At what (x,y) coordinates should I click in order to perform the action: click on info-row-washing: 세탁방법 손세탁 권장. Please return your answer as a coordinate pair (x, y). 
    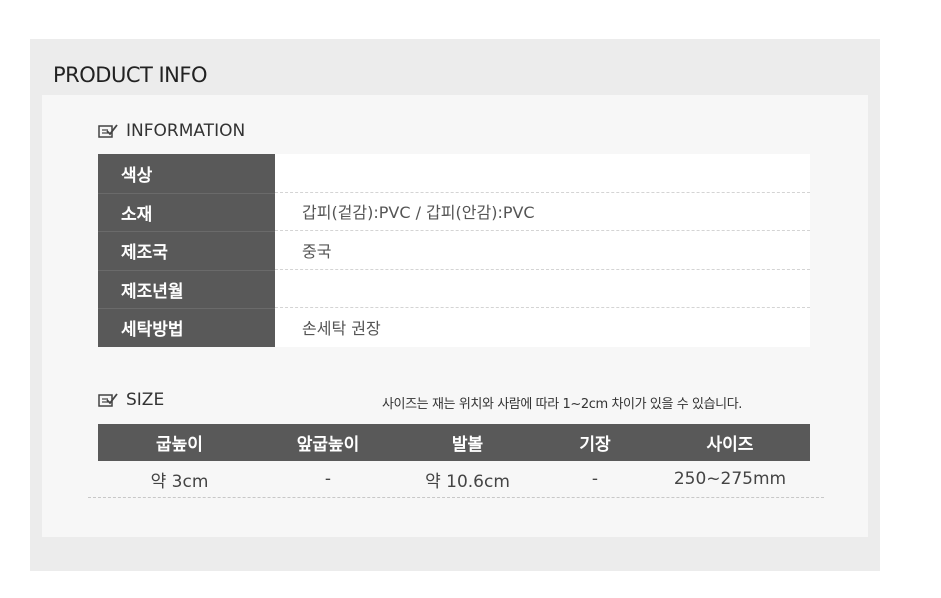
    Looking at the image, I should click on (454, 327).